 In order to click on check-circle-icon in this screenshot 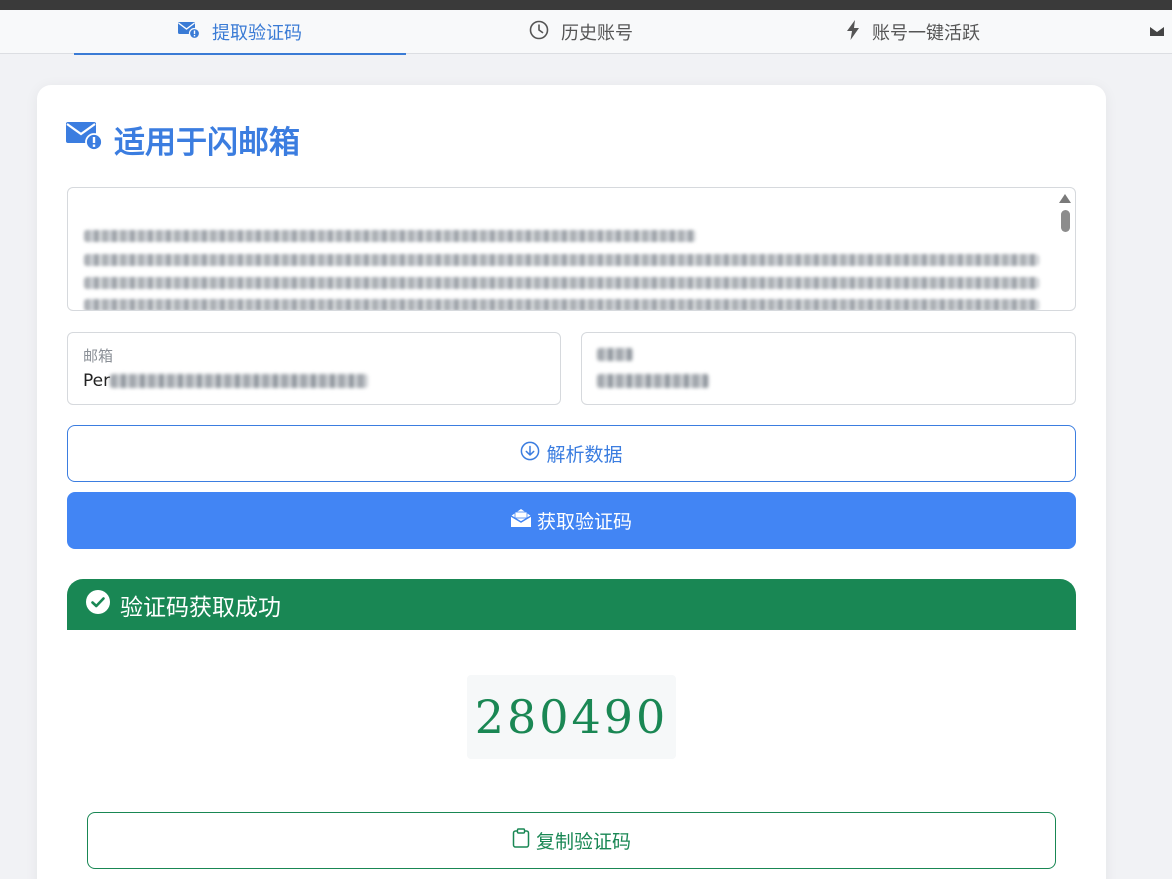, I will do `click(98, 604)`.